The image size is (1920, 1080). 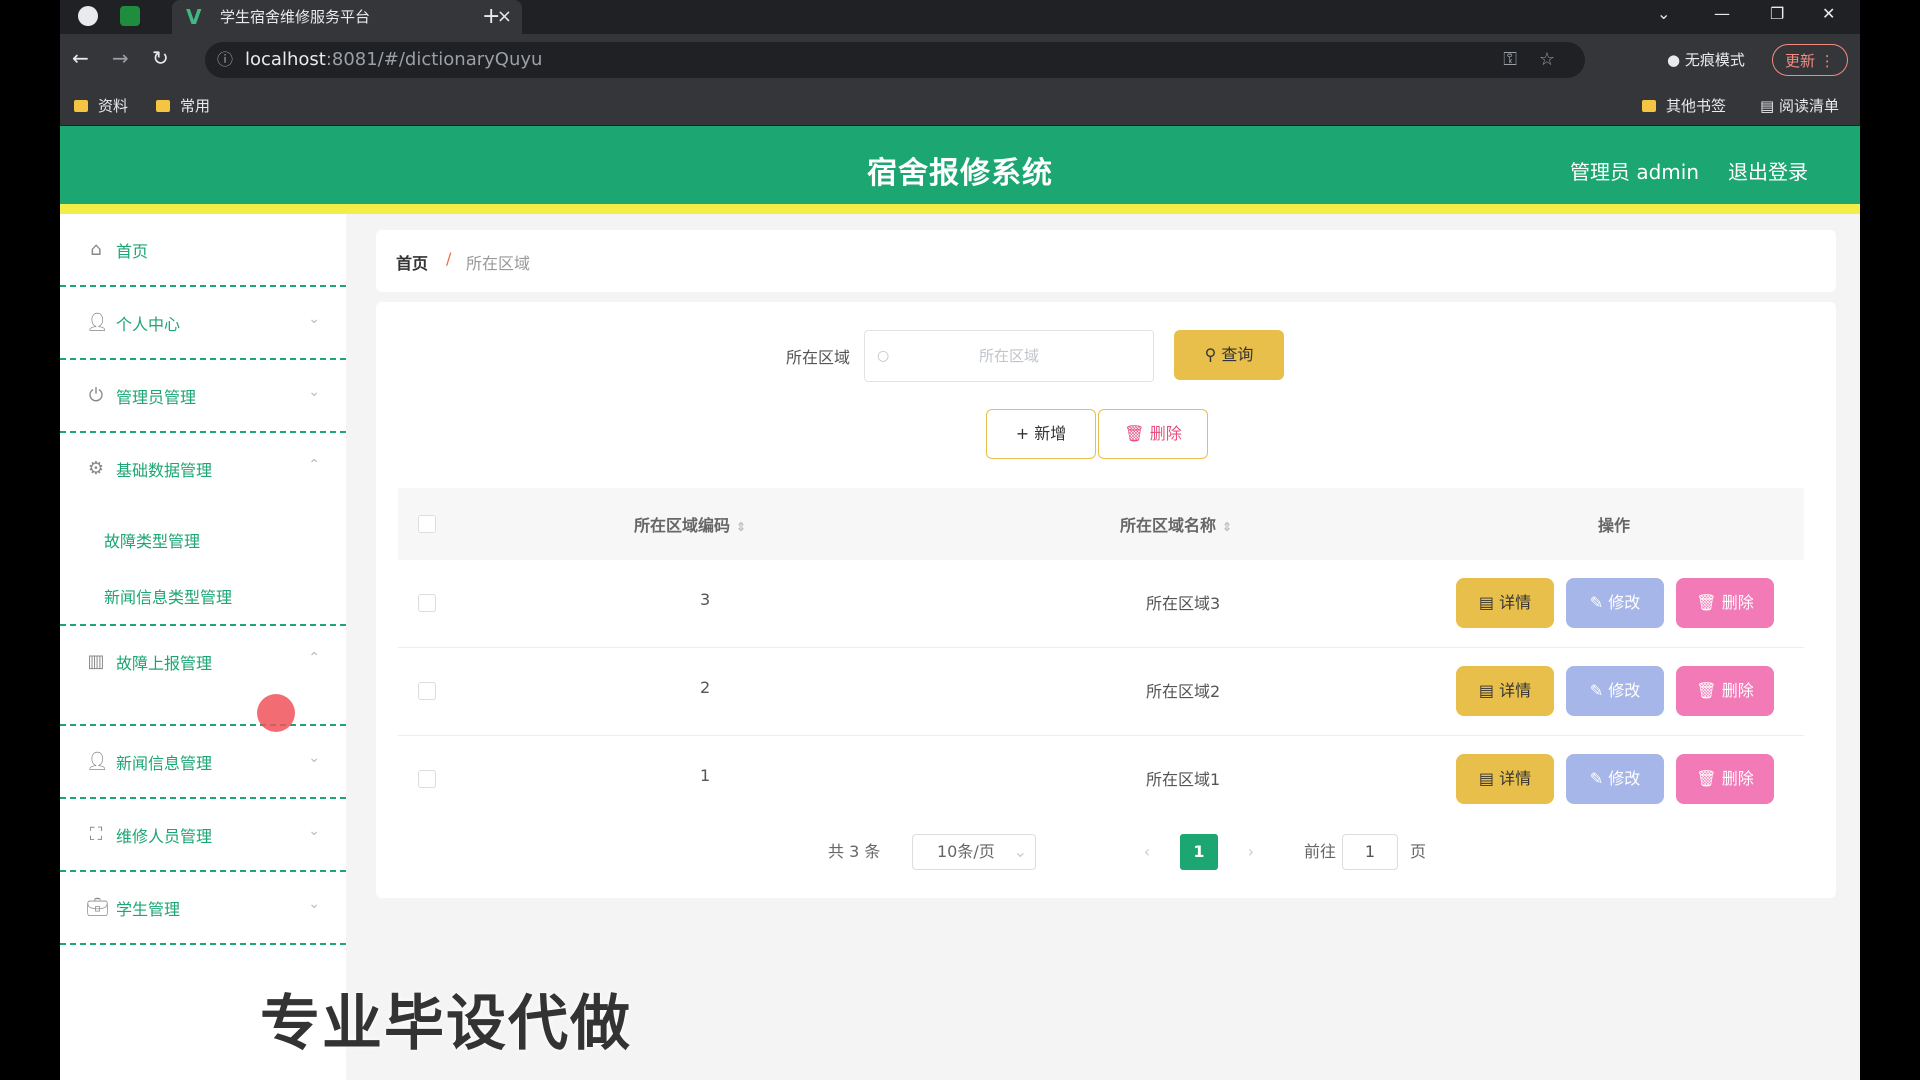 I want to click on cell-name: 所在区域1, so click(x=1183, y=779).